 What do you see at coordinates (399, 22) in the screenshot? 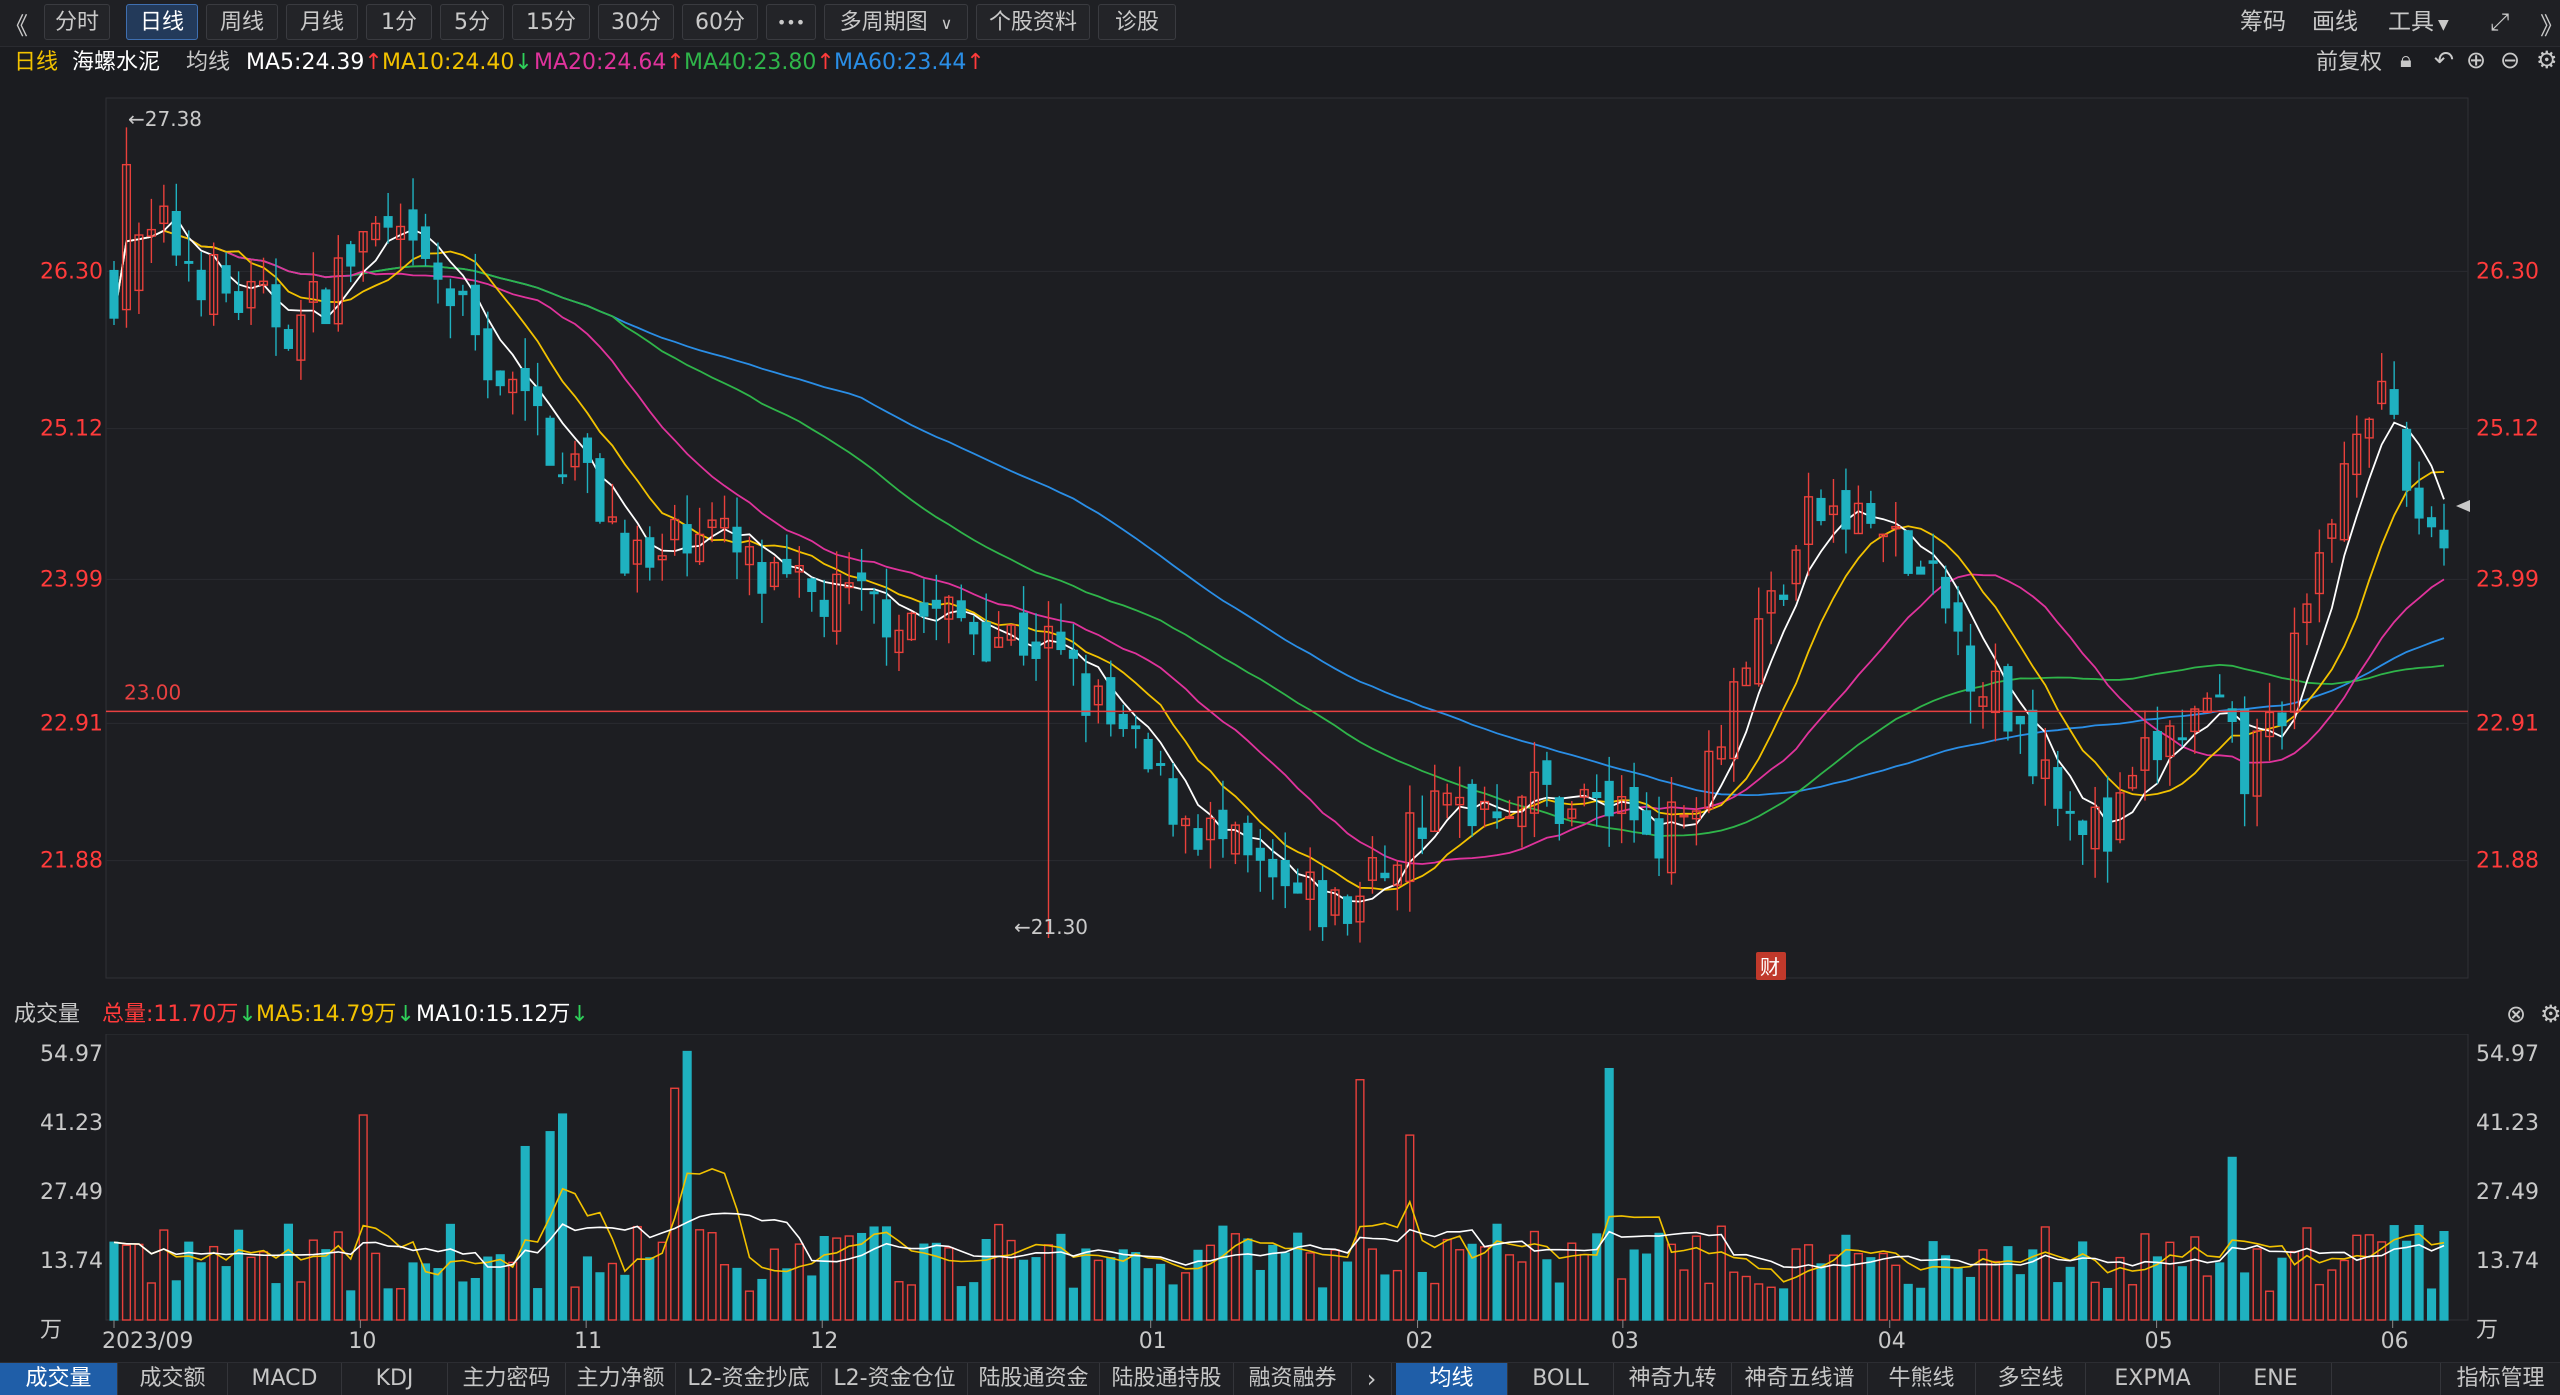
I see `period-button-1min: 1分` at bounding box center [399, 22].